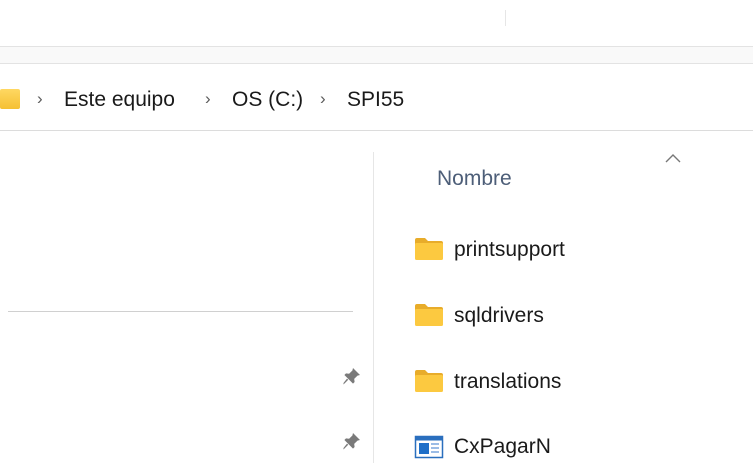  What do you see at coordinates (474, 179) in the screenshot?
I see `column-header-name: Nombre` at bounding box center [474, 179].